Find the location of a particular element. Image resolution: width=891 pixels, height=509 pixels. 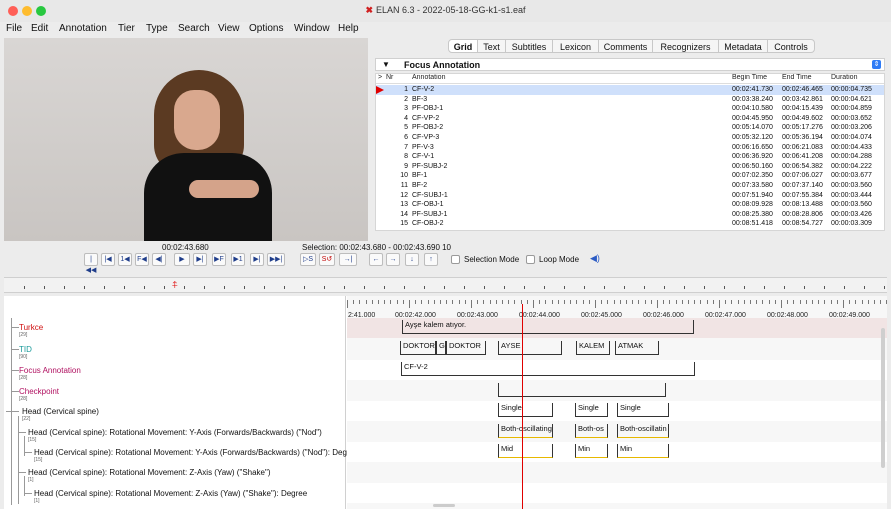

tab-recognizers: Recognizers is located at coordinates (686, 46).